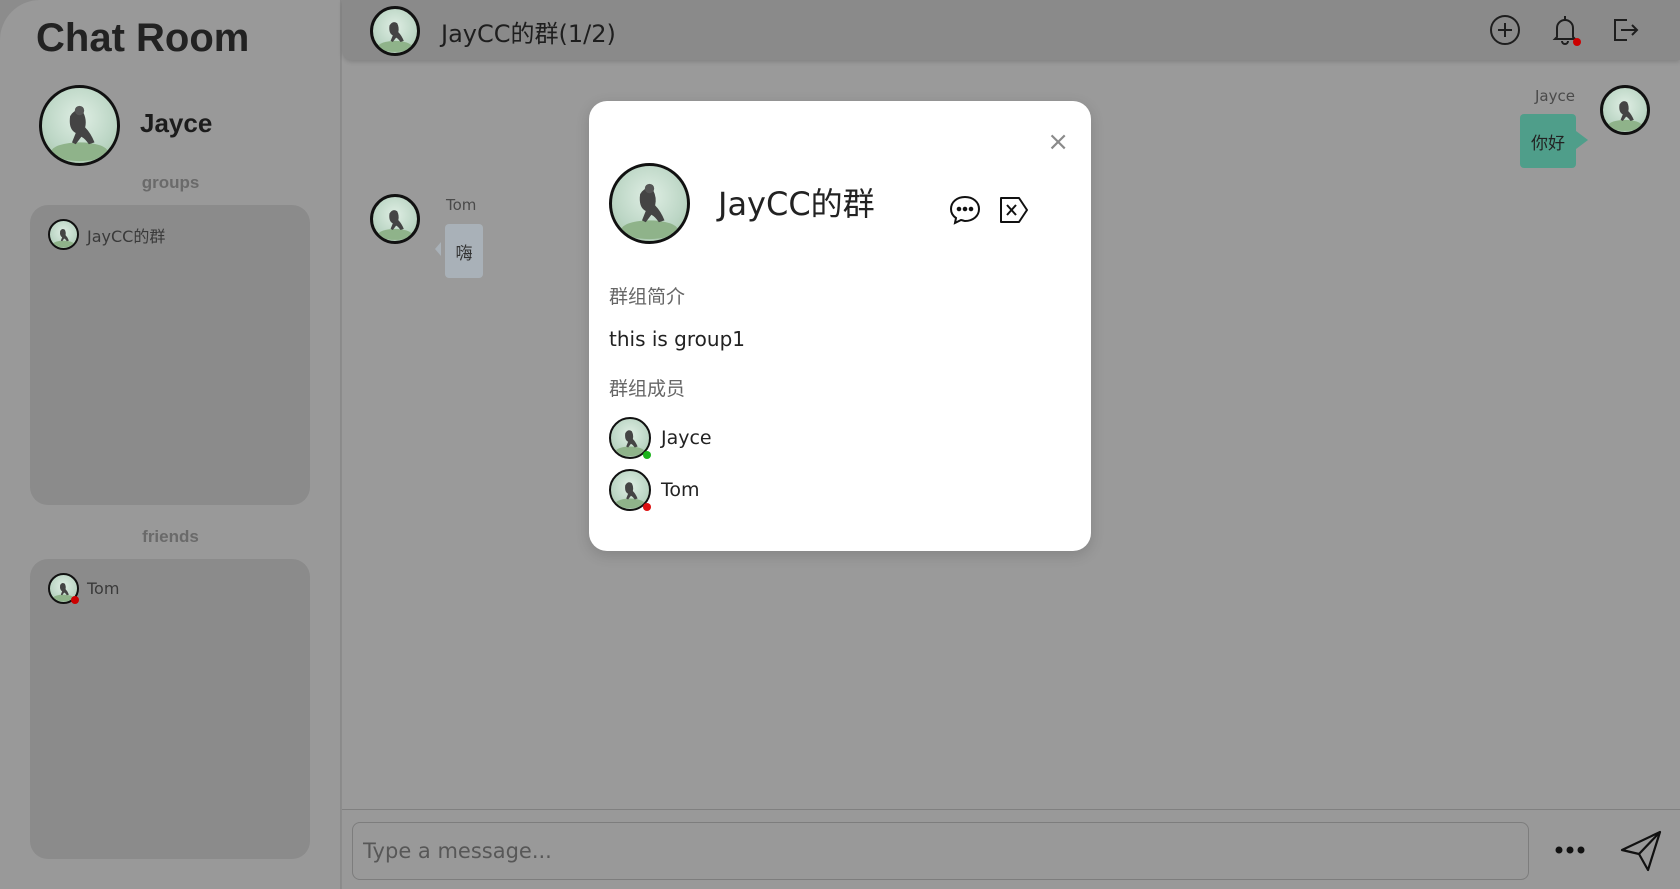 Image resolution: width=1680 pixels, height=889 pixels. Describe the element at coordinates (1565, 30) in the screenshot. I see `bell-icon` at that location.